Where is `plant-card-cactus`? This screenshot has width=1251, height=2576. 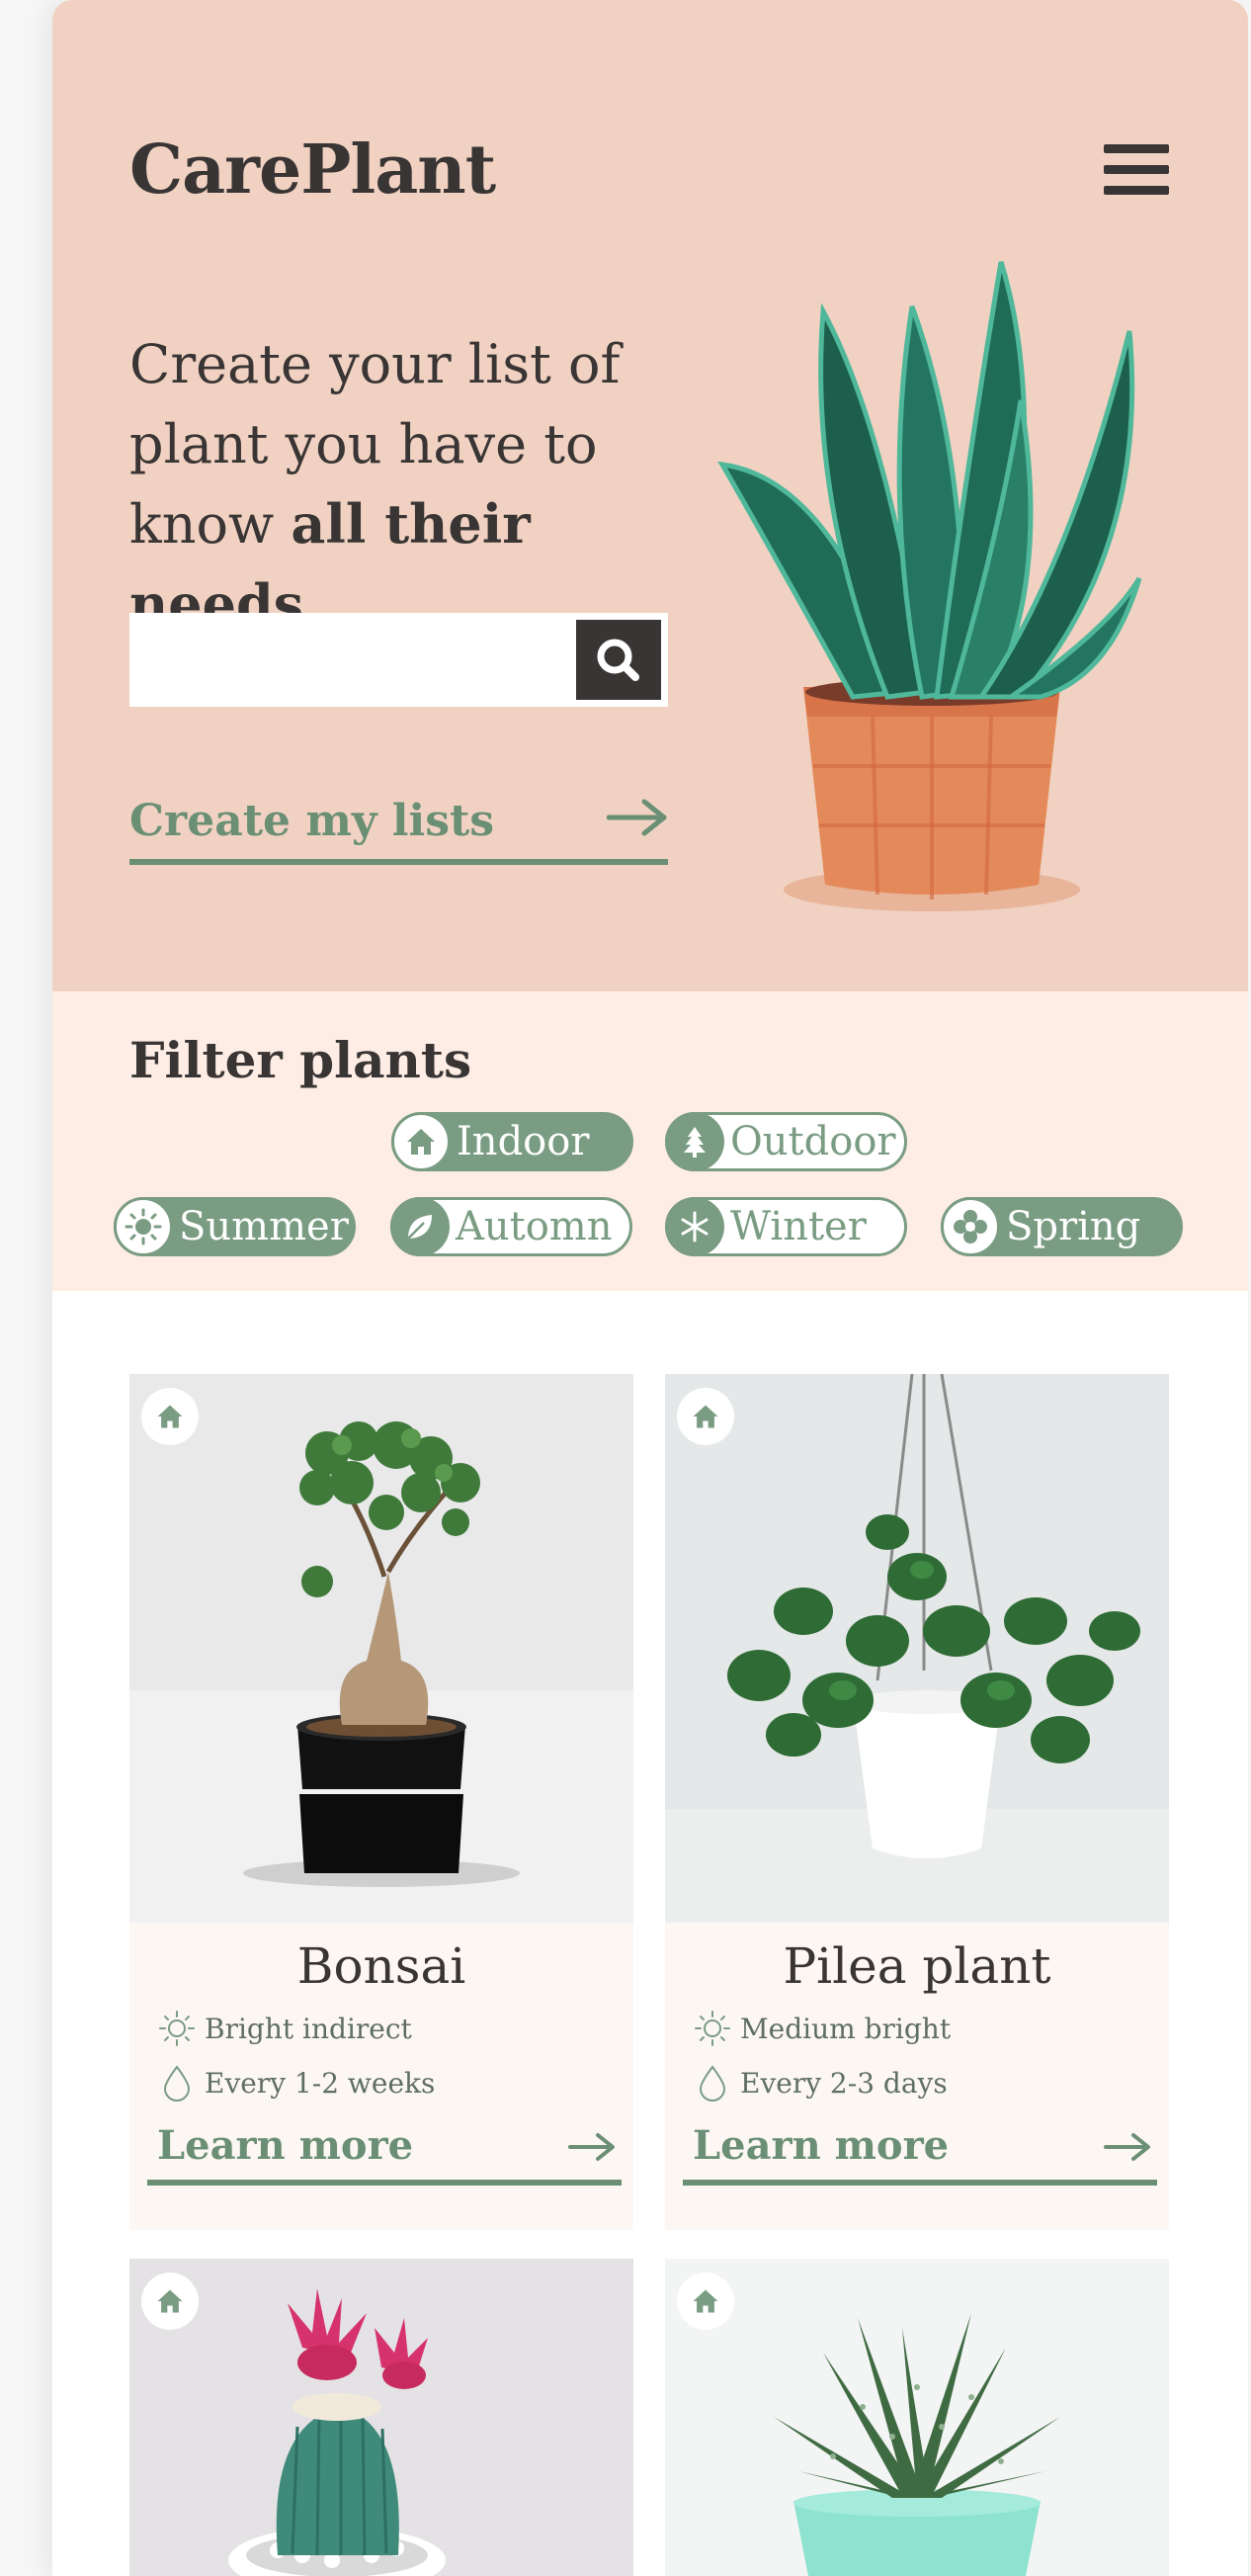
plant-card-cactus is located at coordinates (381, 2417).